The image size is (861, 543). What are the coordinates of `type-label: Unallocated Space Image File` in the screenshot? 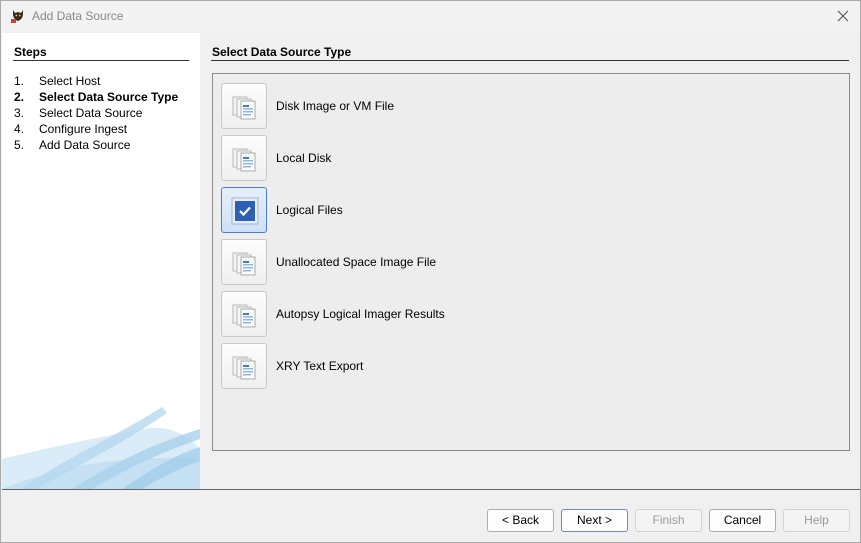 It's located at (356, 262).